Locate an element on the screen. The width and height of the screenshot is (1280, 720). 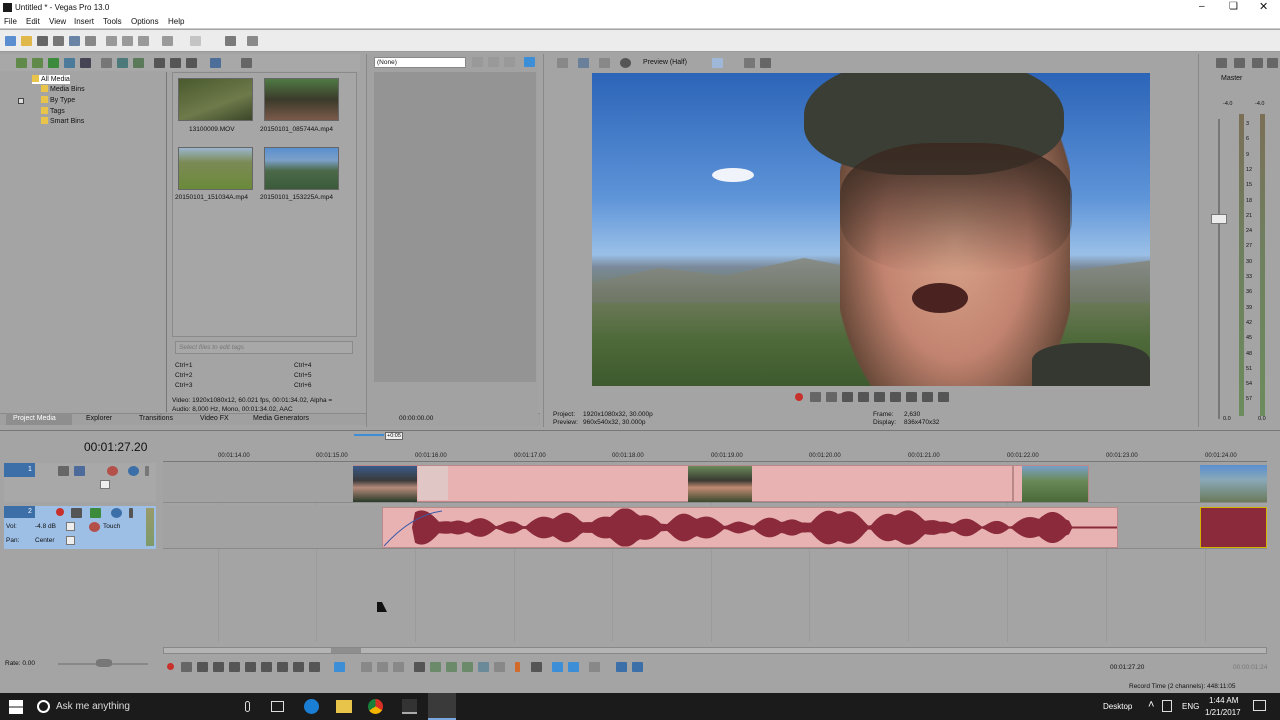
master-fader-handle is located at coordinates (1219, 219).